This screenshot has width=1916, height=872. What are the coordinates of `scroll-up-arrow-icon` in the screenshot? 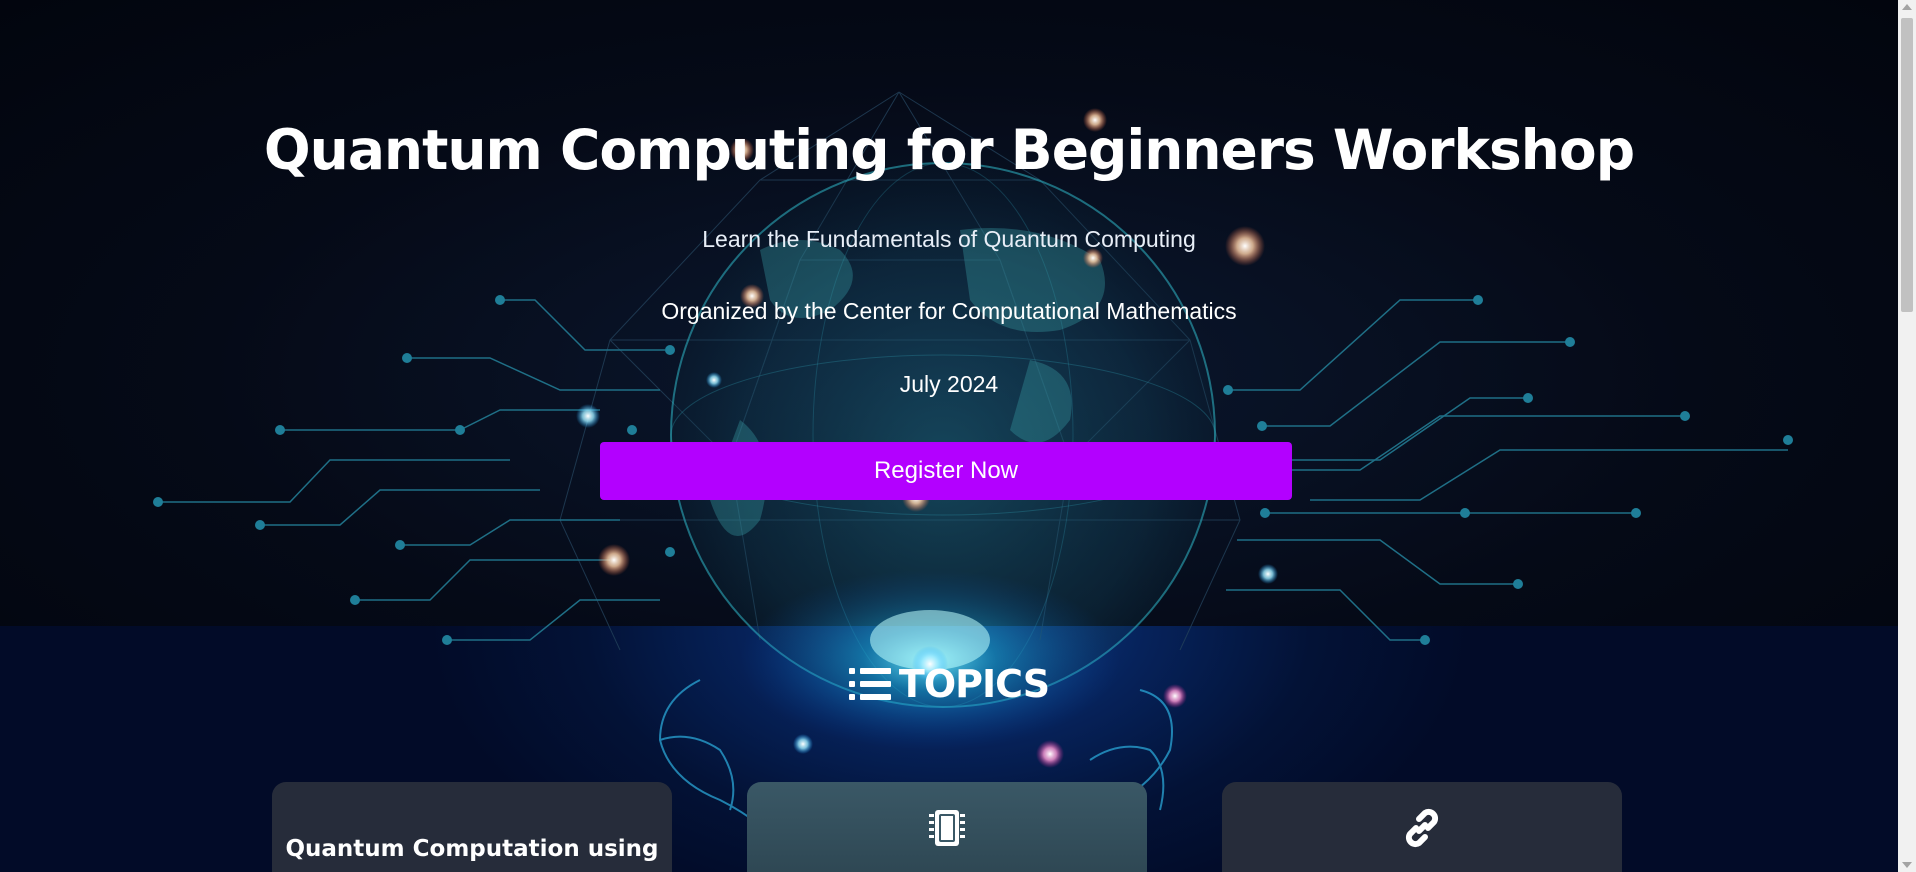 It's located at (1907, 7).